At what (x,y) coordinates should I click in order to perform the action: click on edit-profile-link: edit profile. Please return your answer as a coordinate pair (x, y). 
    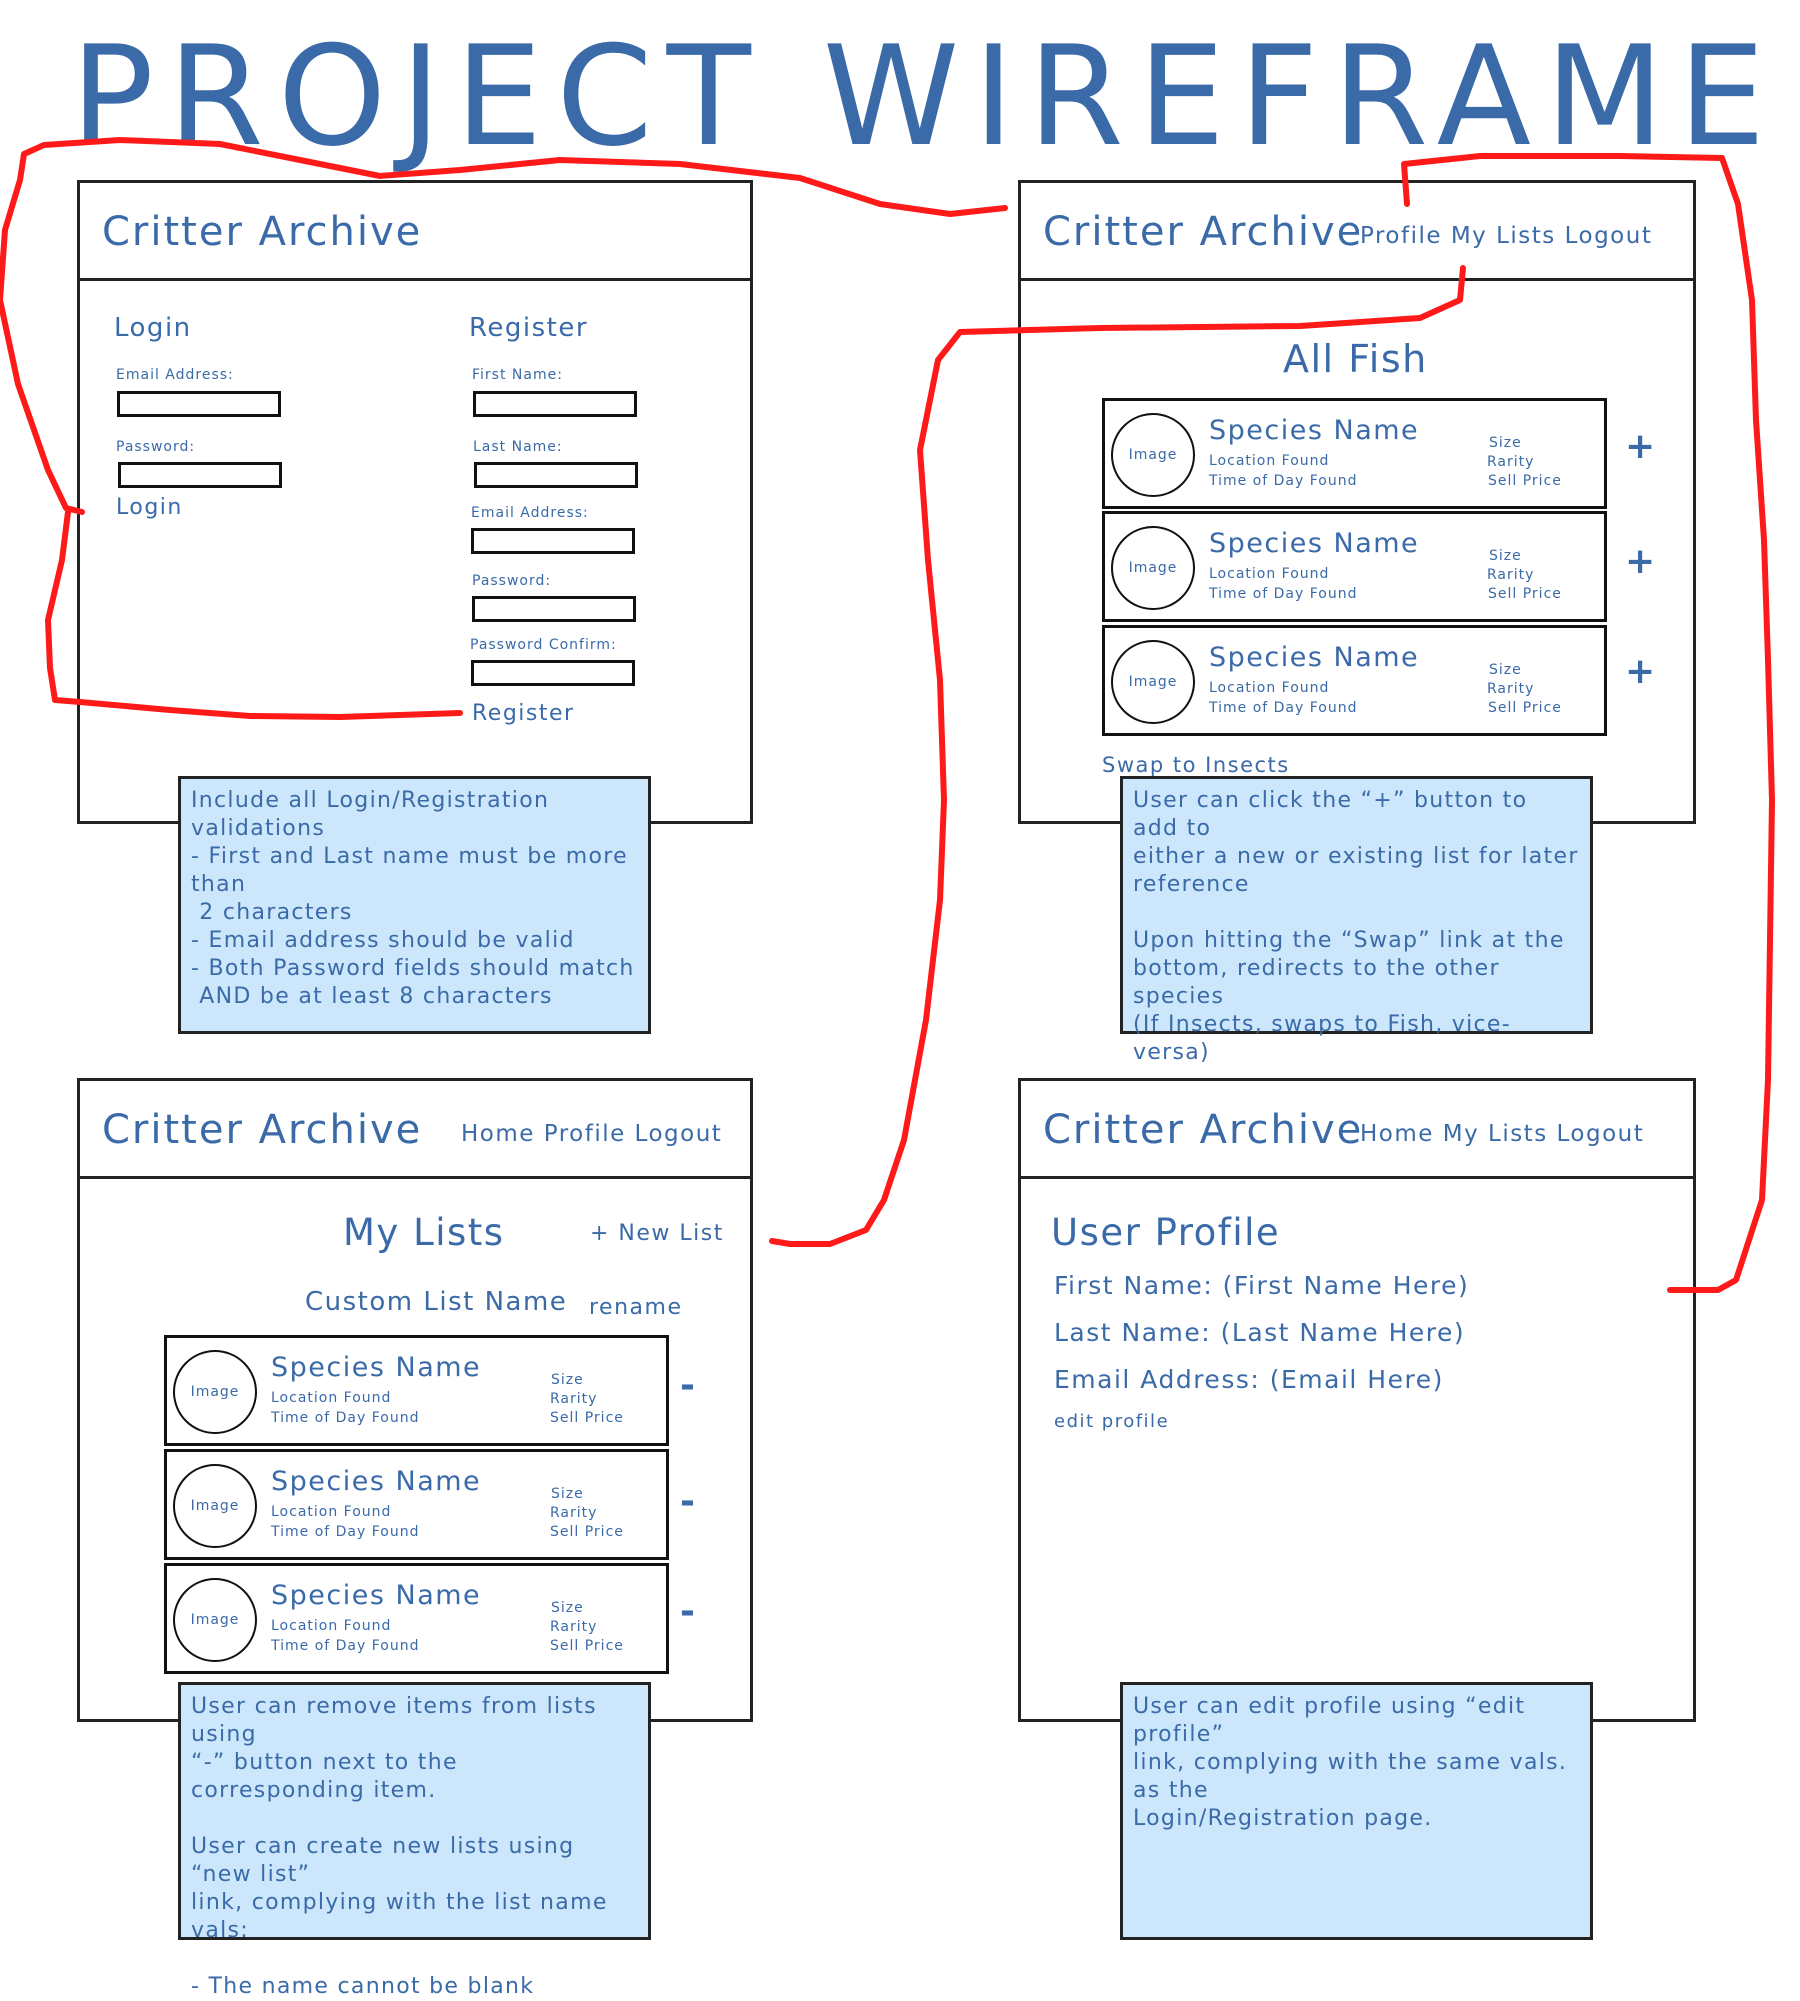
    Looking at the image, I should click on (1111, 1421).